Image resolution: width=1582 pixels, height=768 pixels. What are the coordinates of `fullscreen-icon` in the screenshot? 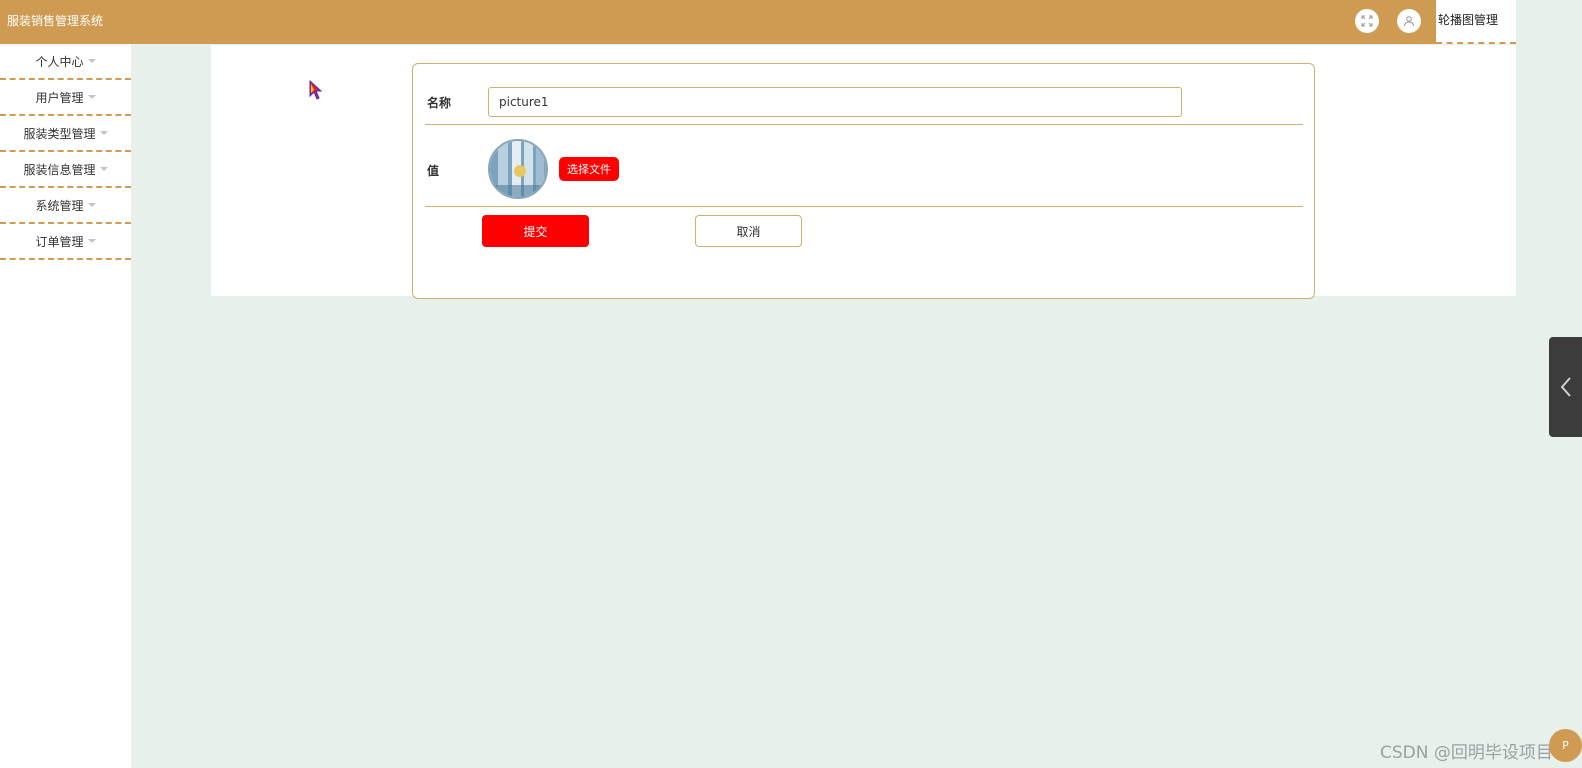 It's located at (1367, 21).